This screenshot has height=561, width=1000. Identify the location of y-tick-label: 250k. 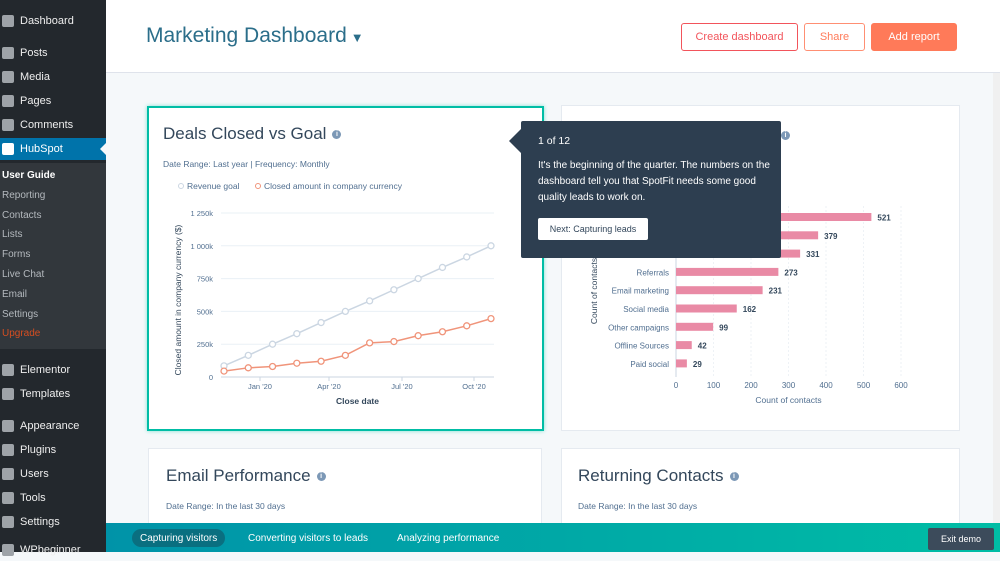
(205, 344).